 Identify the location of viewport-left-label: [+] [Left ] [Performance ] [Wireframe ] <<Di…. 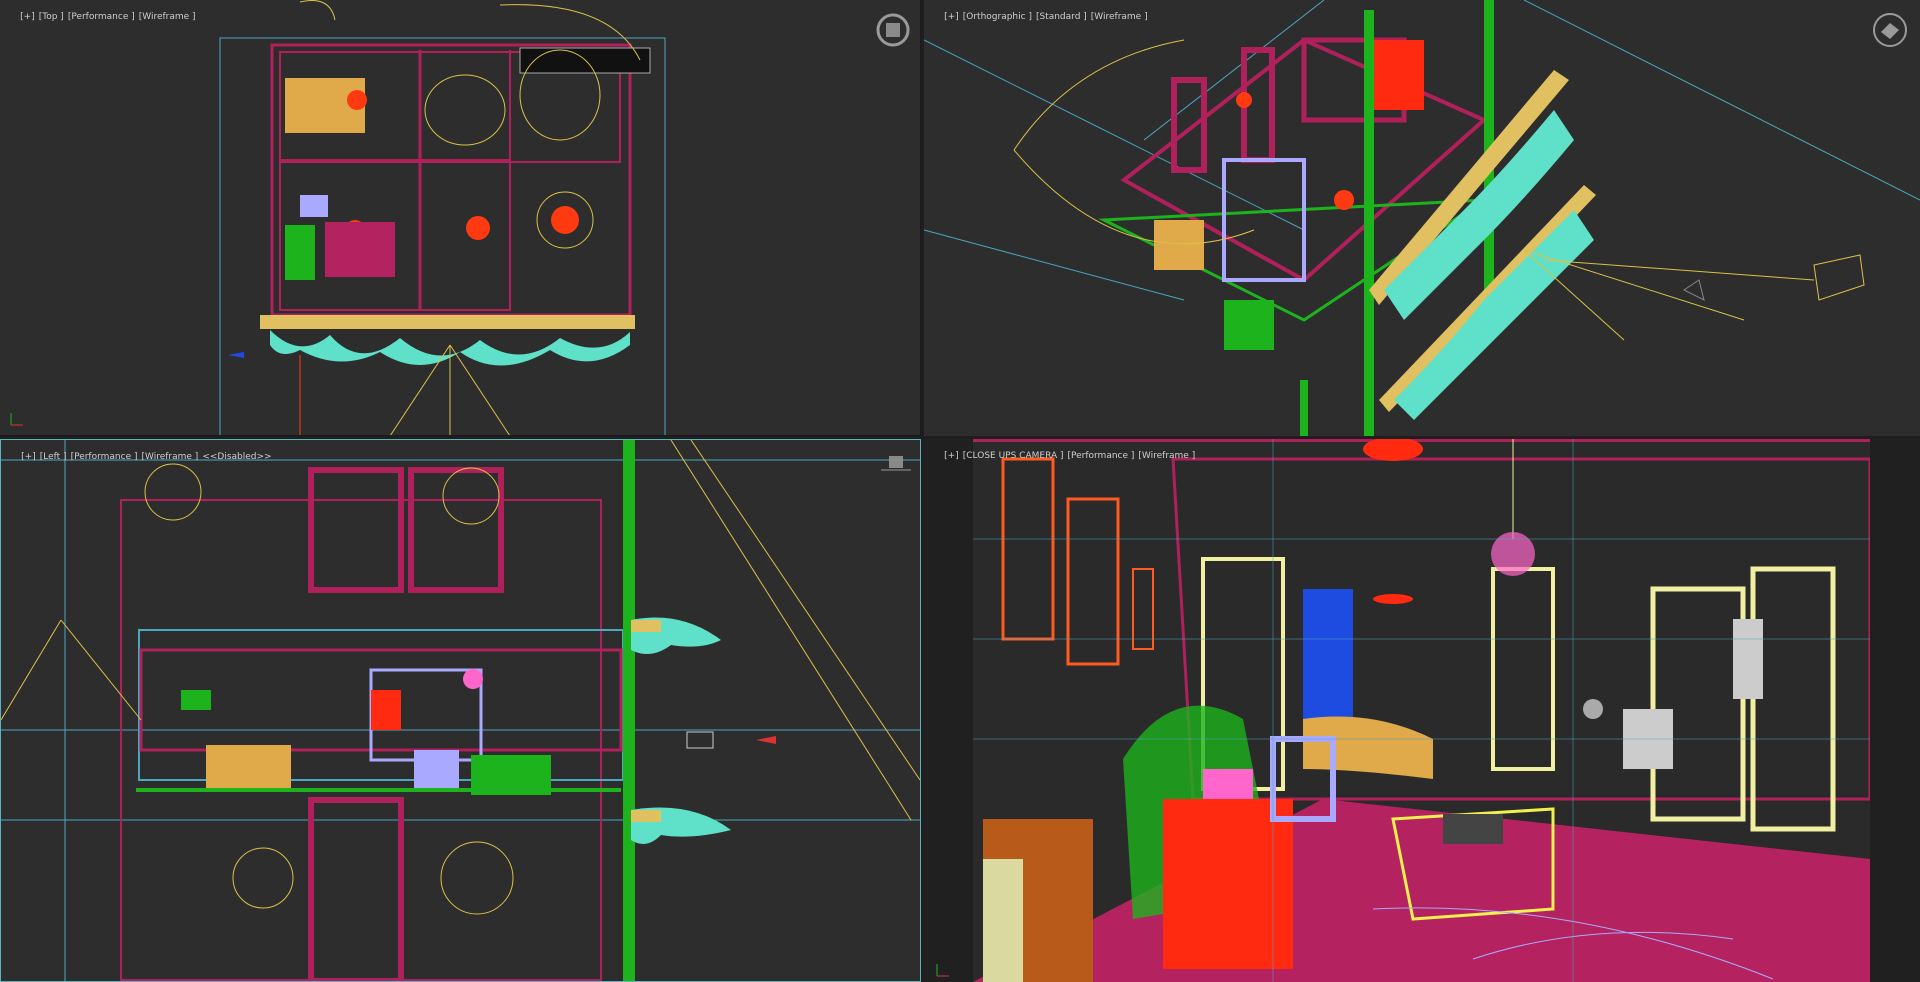
(140, 457).